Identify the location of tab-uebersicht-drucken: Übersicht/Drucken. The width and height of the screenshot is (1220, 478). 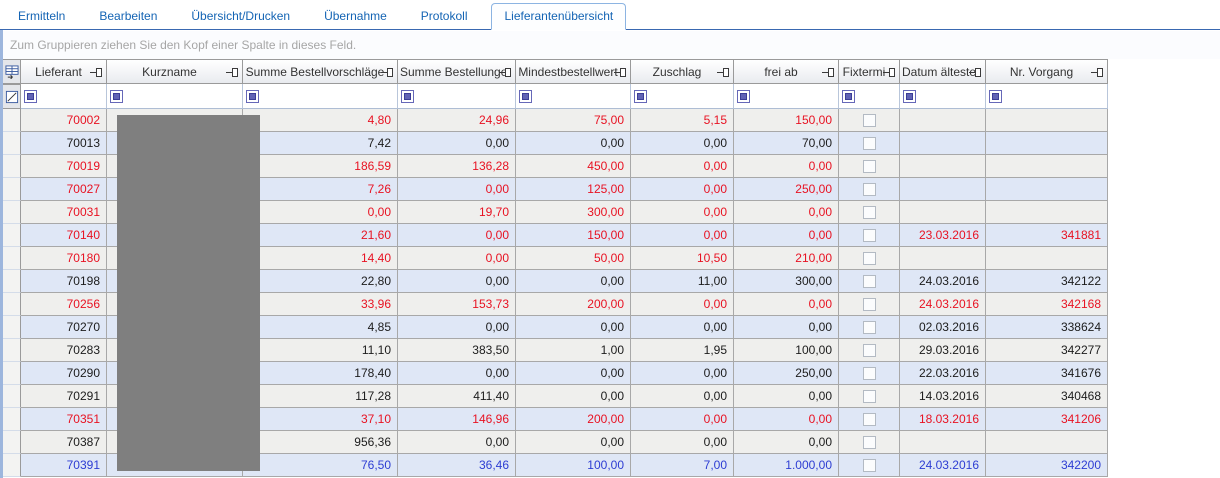
(240, 16).